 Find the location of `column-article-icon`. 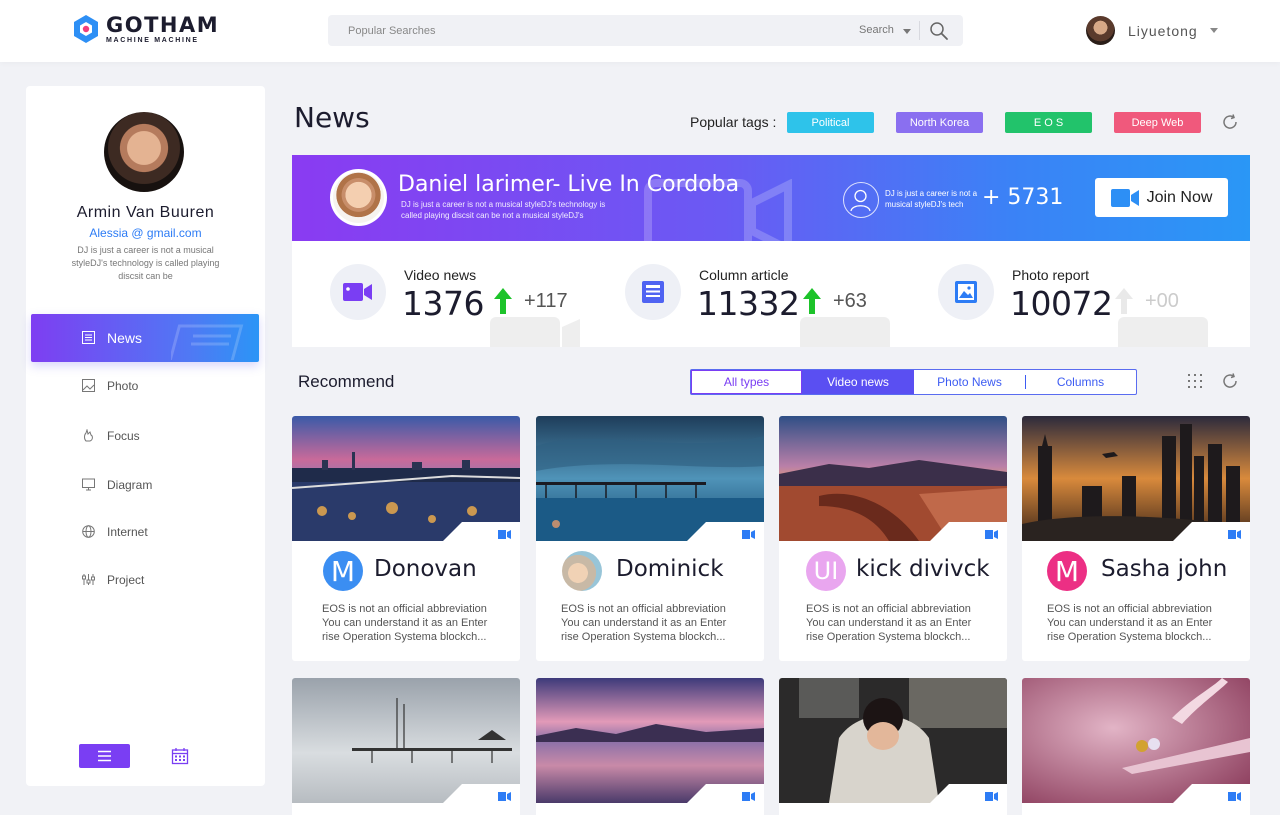

column-article-icon is located at coordinates (653, 292).